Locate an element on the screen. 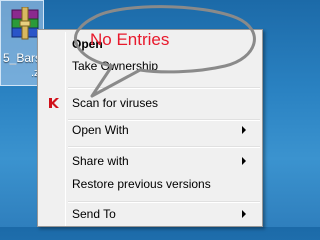 The image size is (320, 240). menu-item-label: Scan for viruses is located at coordinates (115, 103).